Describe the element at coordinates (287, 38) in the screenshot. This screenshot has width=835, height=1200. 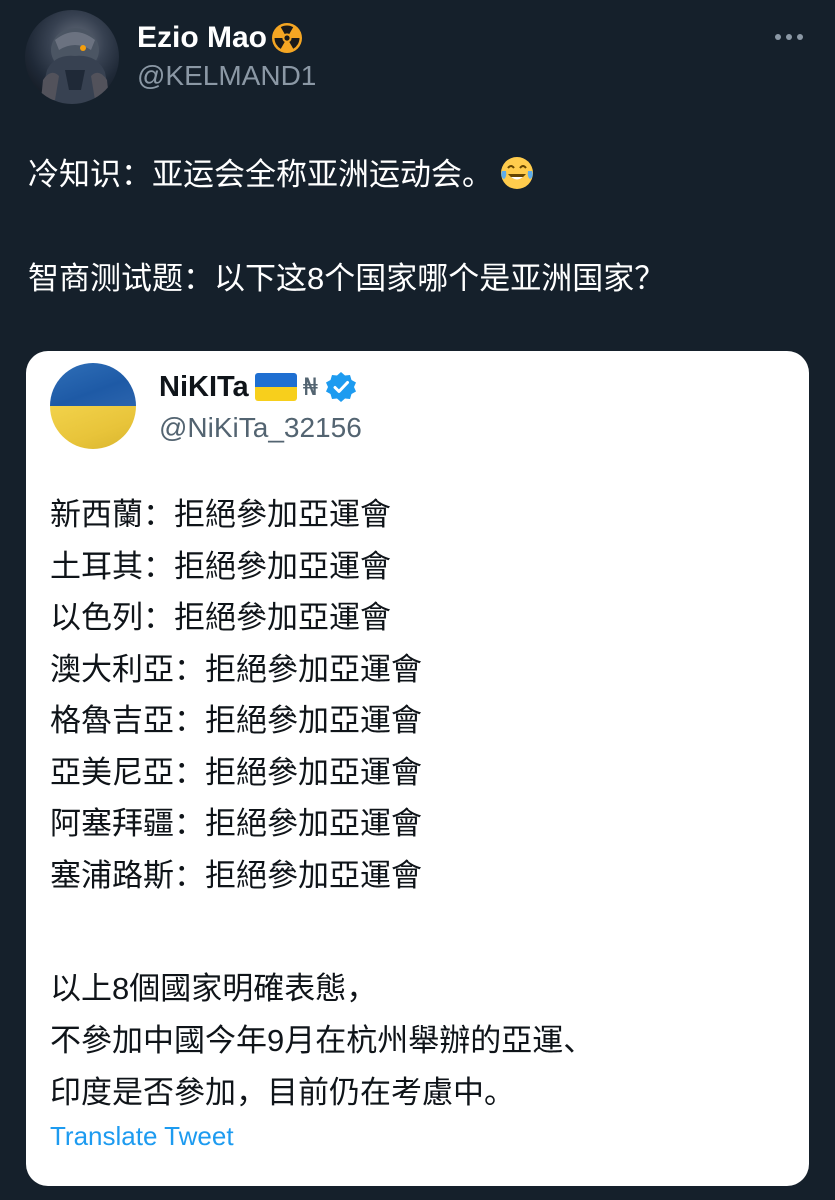
I see `radioactive-icon` at that location.